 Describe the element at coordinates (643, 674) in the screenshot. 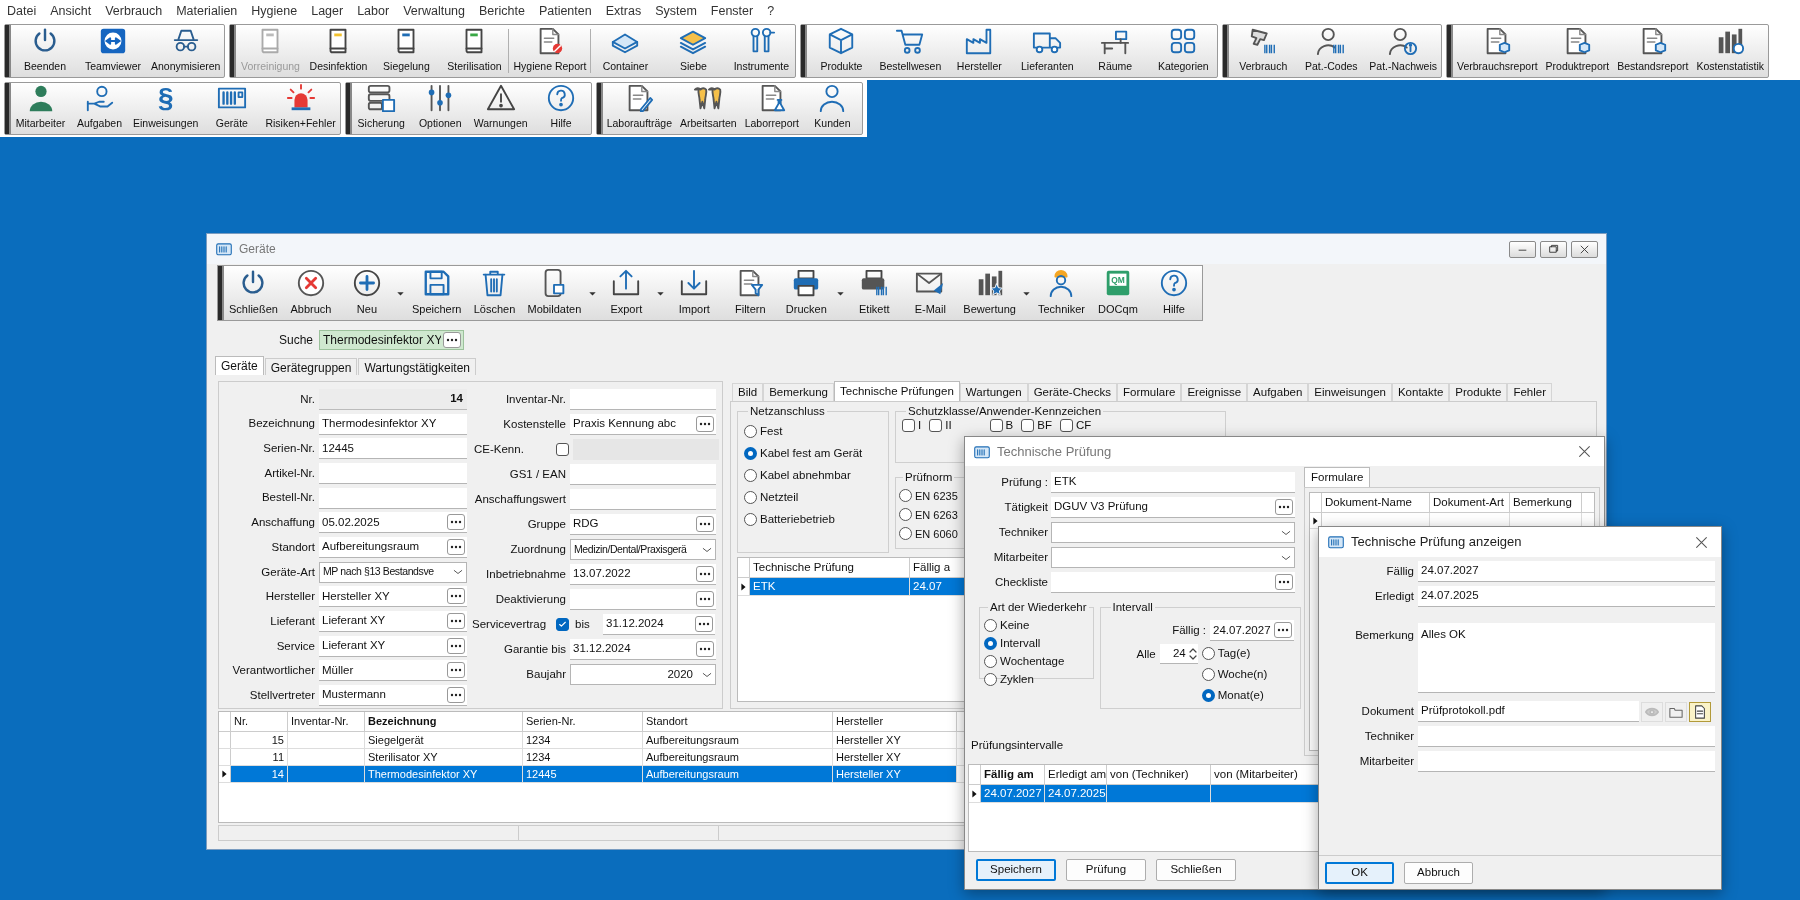

I see `dropdown: 2020` at that location.